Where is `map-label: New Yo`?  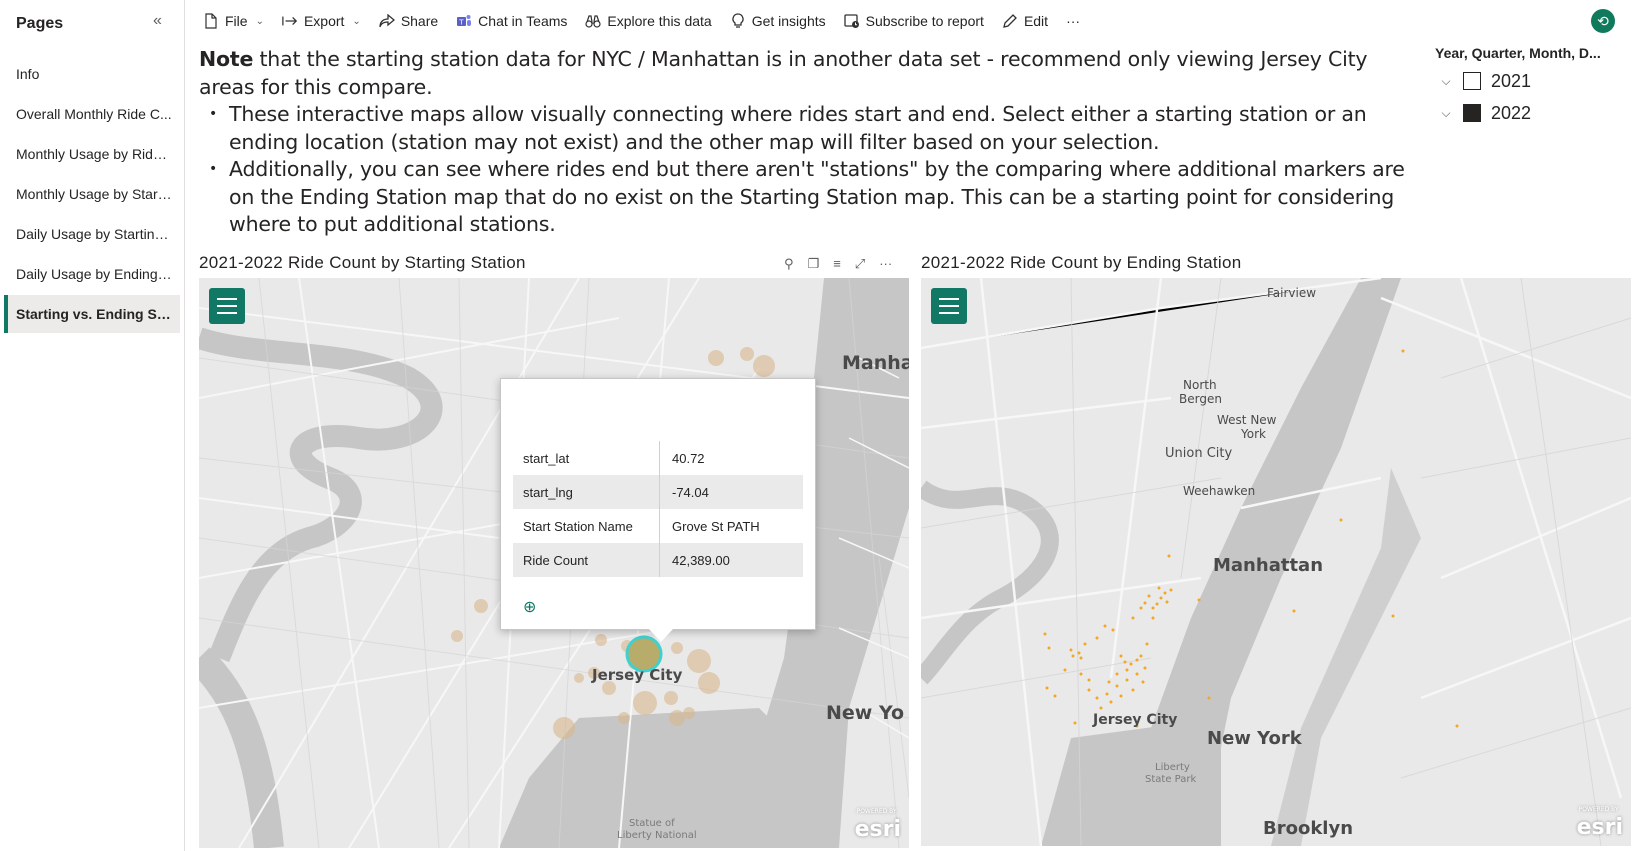
map-label: New Yo is located at coordinates (865, 713).